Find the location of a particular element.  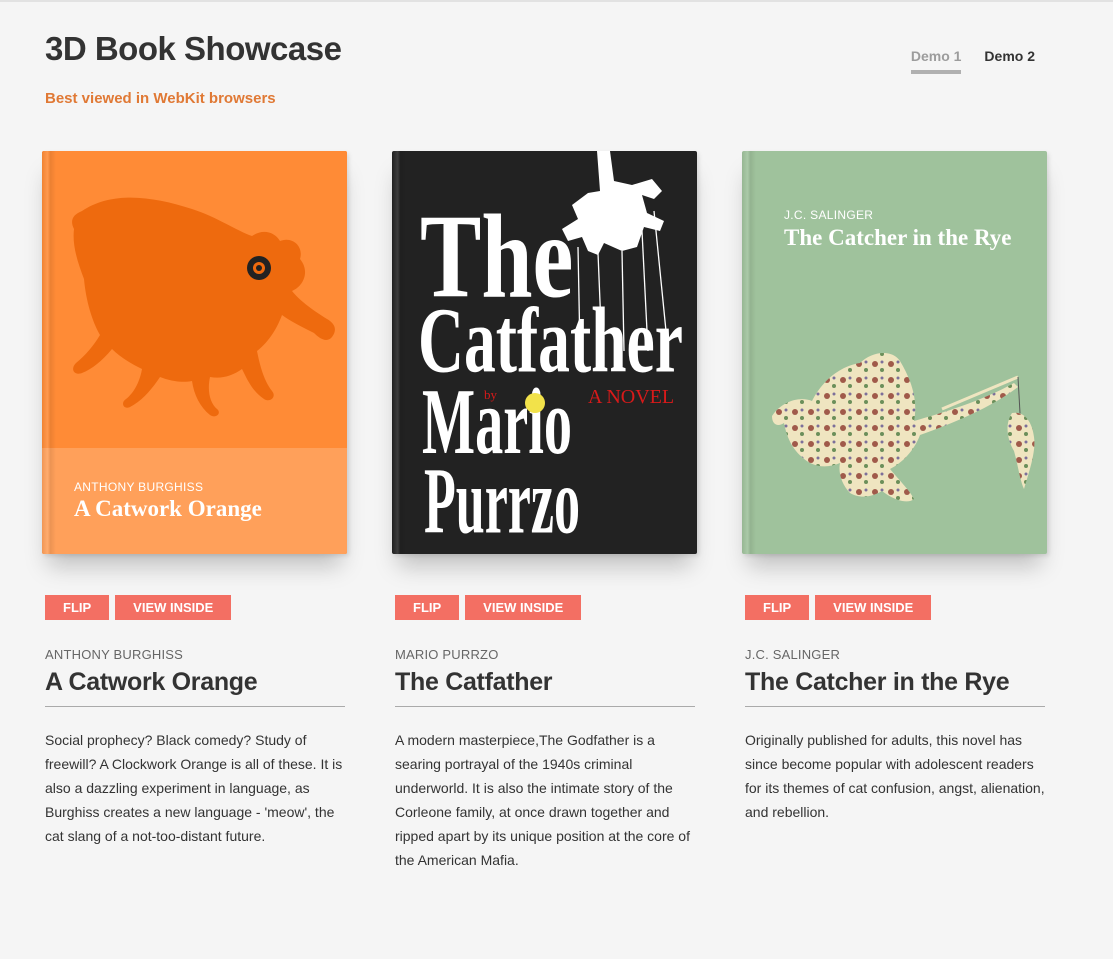

yellow-dot-icon is located at coordinates (535, 403).